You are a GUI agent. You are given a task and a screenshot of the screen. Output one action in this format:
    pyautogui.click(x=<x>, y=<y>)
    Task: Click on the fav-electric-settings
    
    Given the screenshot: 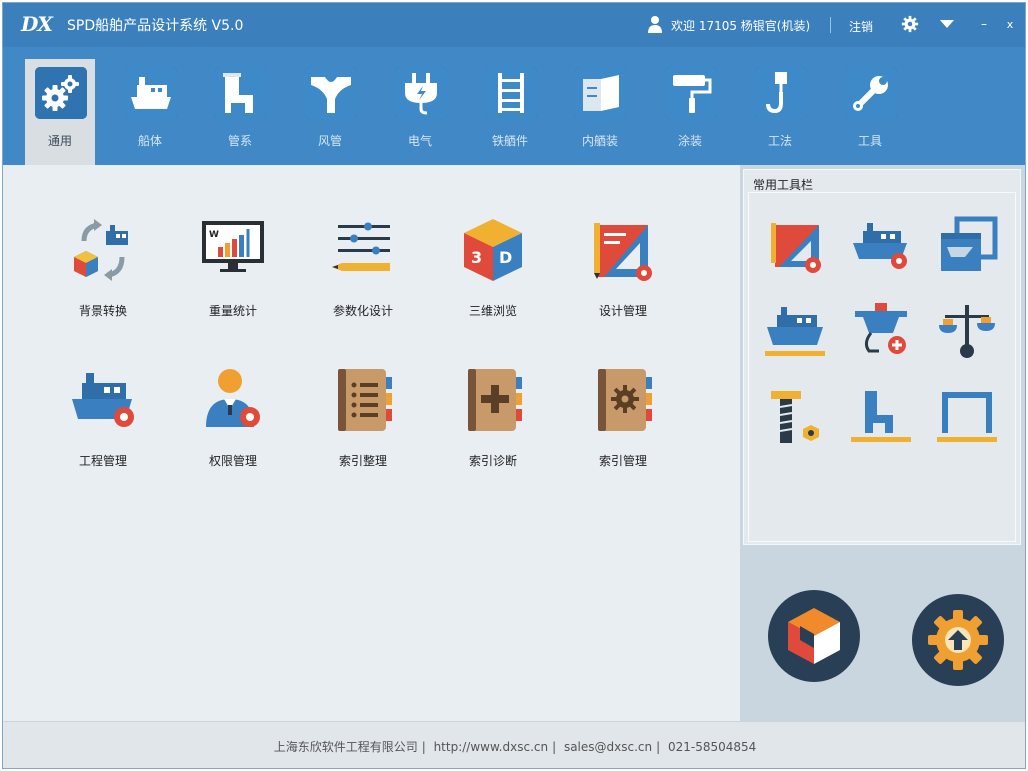 What is the action you would take?
    pyautogui.click(x=881, y=331)
    